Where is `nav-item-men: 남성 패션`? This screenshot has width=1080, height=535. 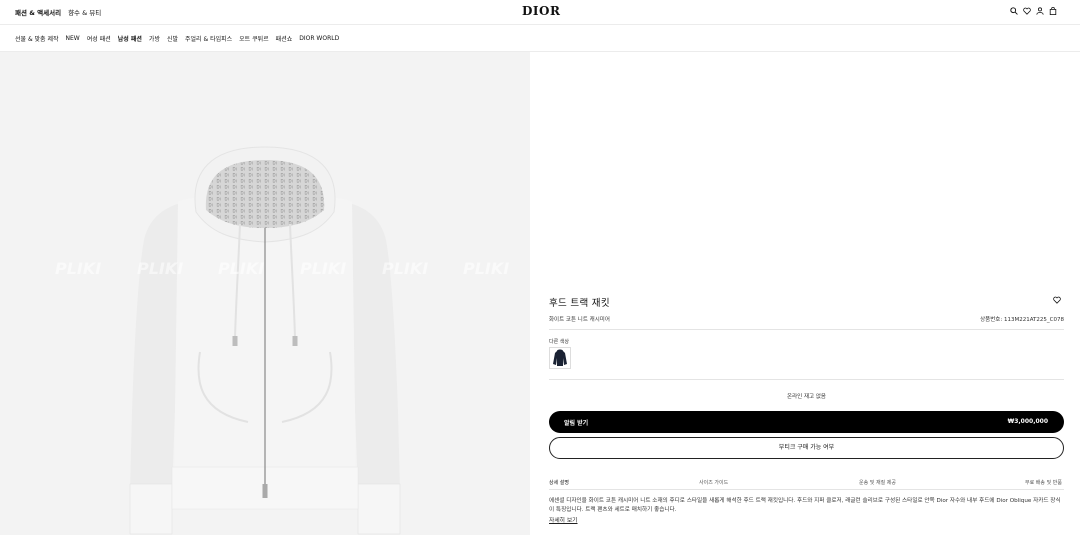
nav-item-men: 남성 패션 is located at coordinates (130, 38).